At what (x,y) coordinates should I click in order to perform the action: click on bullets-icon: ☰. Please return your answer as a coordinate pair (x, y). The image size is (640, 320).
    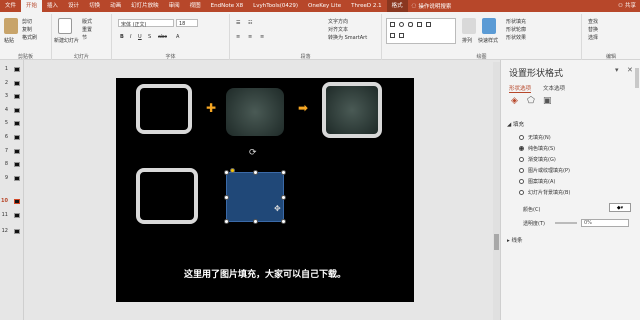
    Looking at the image, I should click on (238, 23).